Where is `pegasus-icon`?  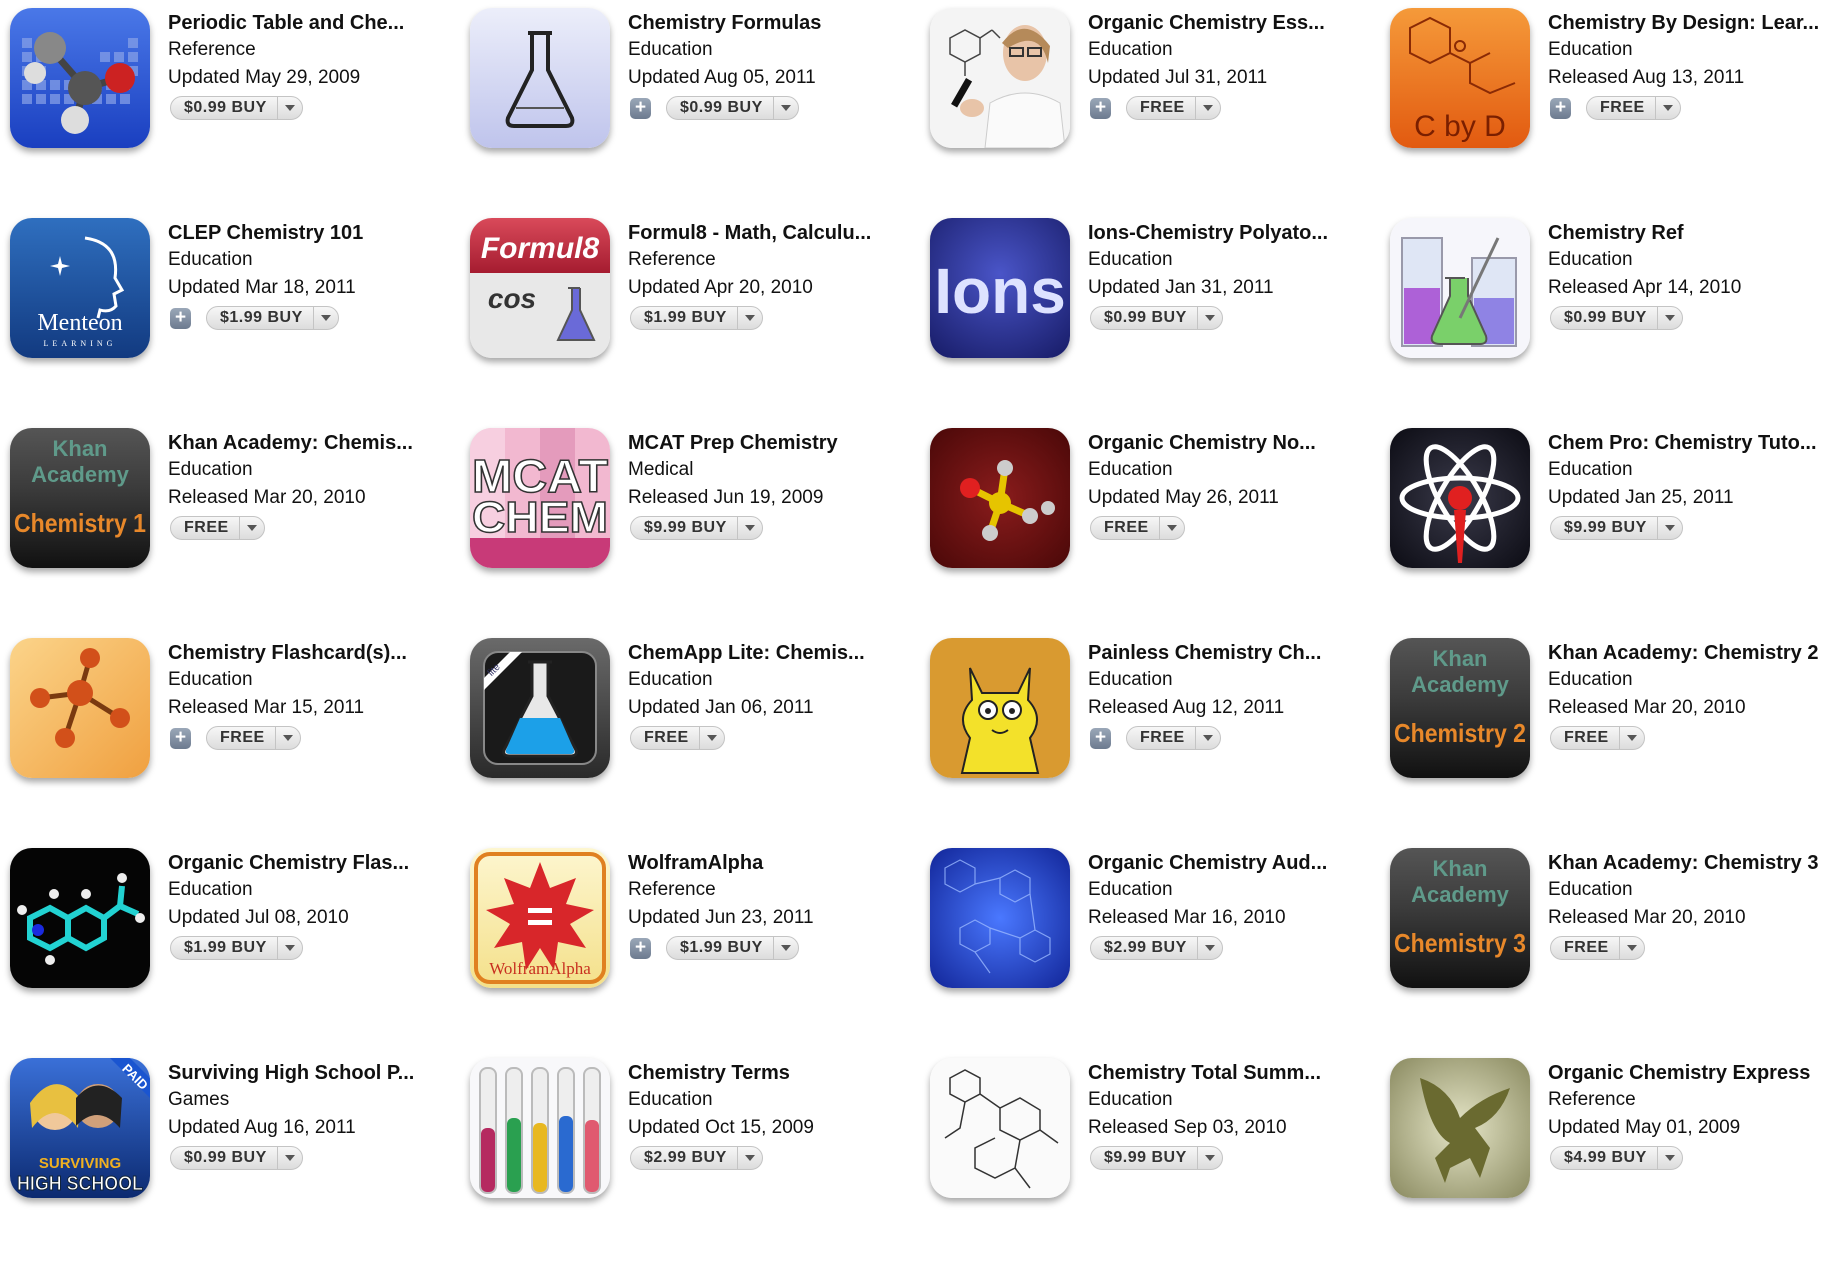
pegasus-icon is located at coordinates (1460, 1128).